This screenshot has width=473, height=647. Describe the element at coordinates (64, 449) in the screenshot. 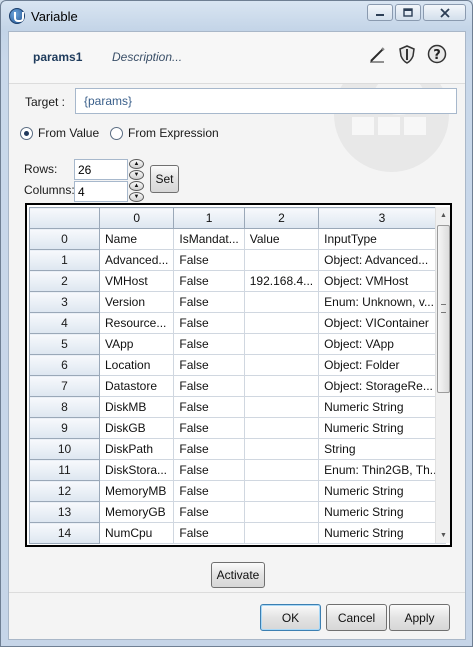

I see `row-header: 10` at that location.